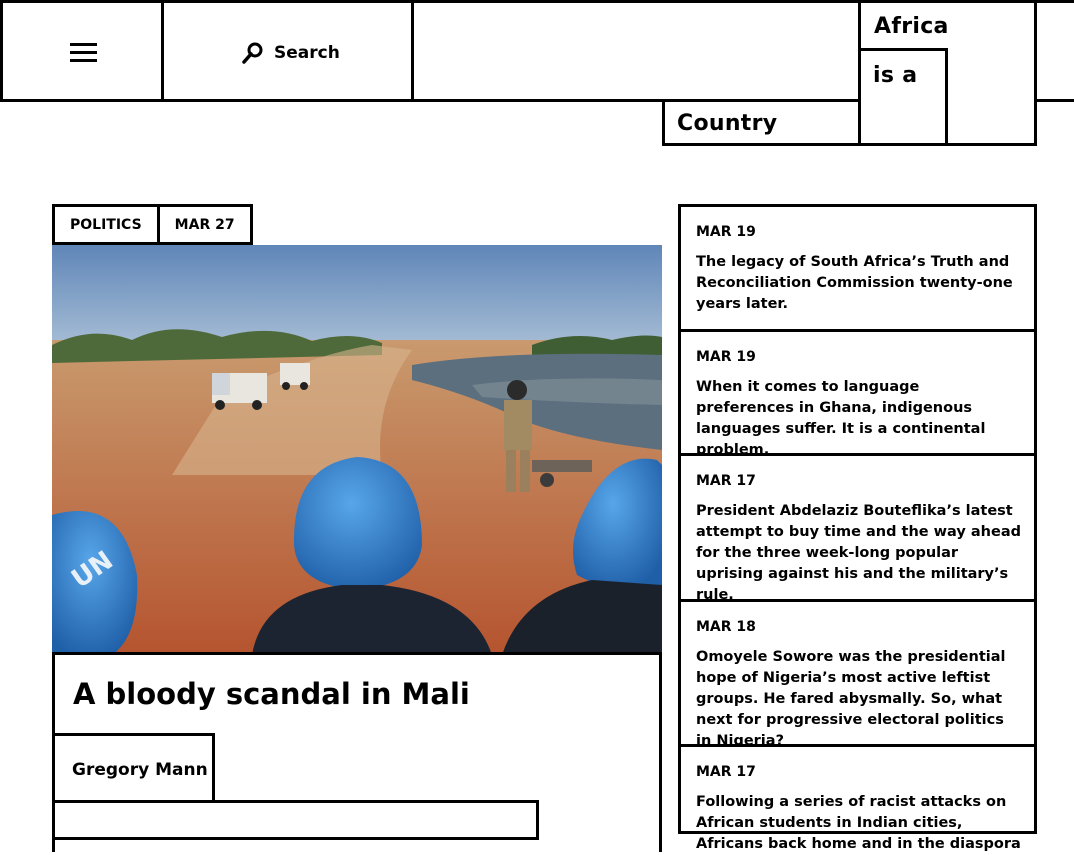 The height and width of the screenshot is (855, 1074). Describe the element at coordinates (204, 224) in the screenshot. I see `date-tag: MAR 27` at that location.